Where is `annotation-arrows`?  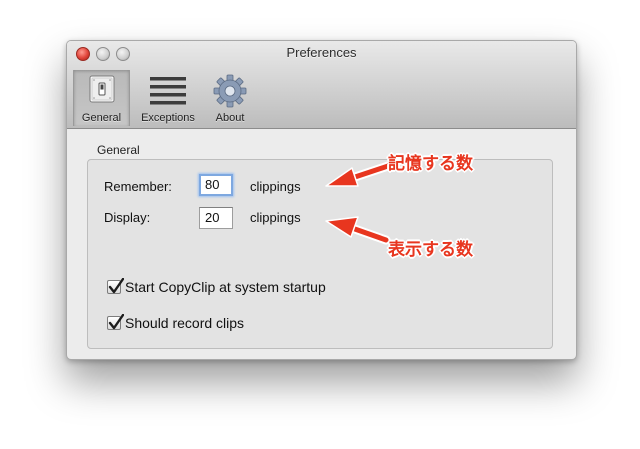 annotation-arrows is located at coordinates (359, 203).